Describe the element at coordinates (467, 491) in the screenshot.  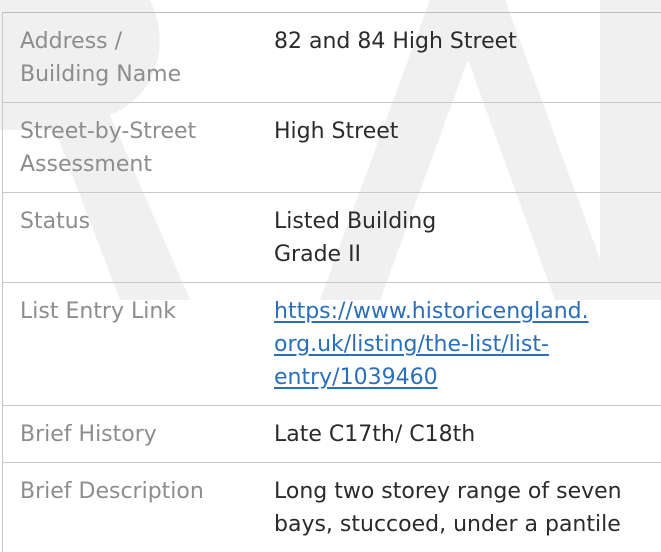
I see `value-line: Long two storey range of seven` at that location.